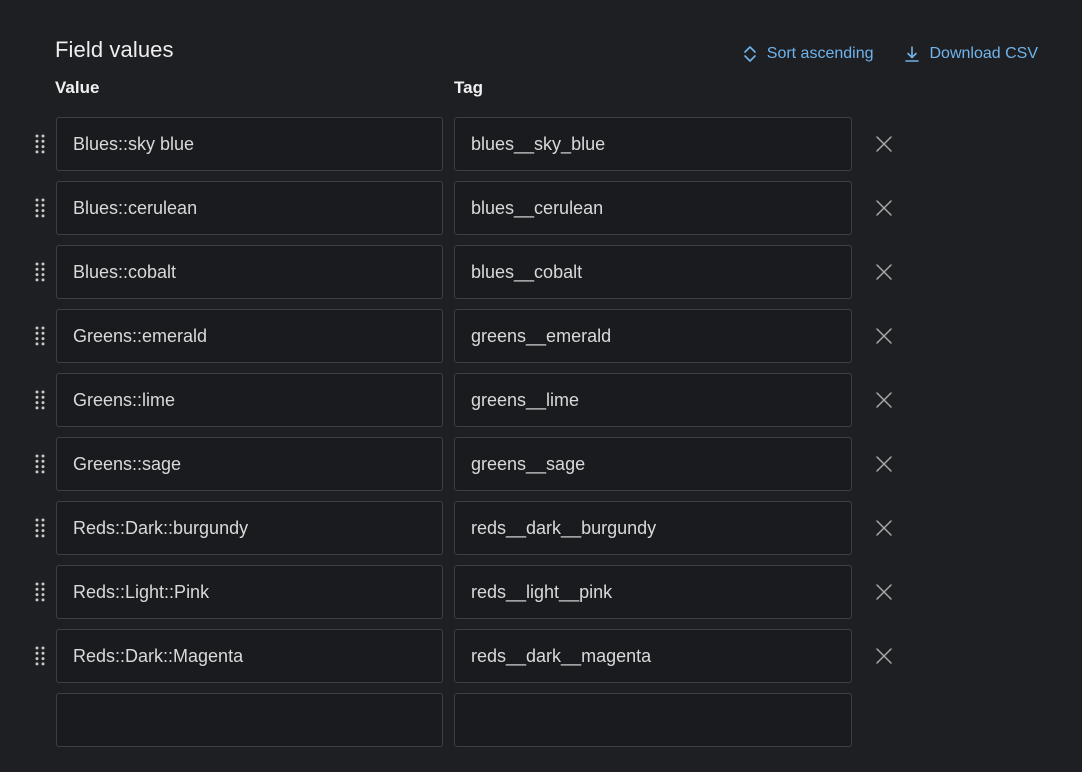 Image resolution: width=1082 pixels, height=772 pixels. What do you see at coordinates (653, 592) in the screenshot?
I see `tag-input: reds__light__pink` at bounding box center [653, 592].